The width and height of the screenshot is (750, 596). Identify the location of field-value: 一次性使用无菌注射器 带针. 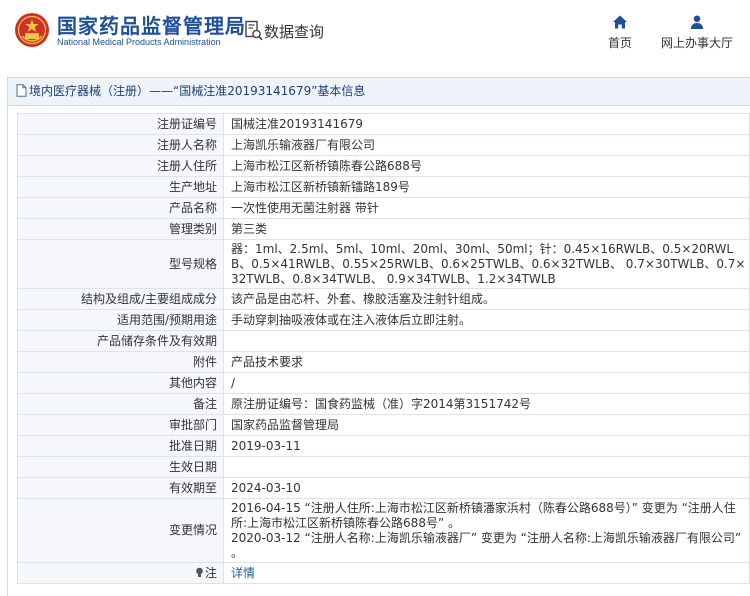
(486, 208).